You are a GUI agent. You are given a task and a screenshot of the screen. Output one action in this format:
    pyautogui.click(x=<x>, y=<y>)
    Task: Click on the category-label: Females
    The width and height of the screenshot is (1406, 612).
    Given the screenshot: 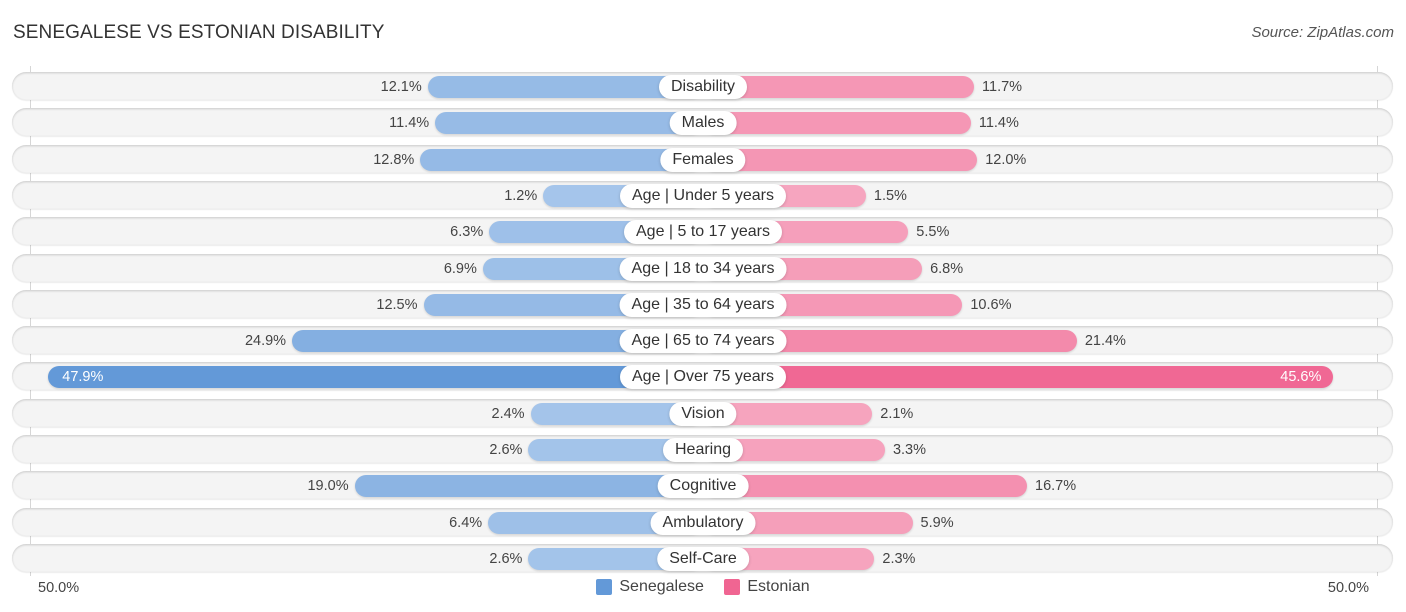 What is the action you would take?
    pyautogui.click(x=703, y=159)
    